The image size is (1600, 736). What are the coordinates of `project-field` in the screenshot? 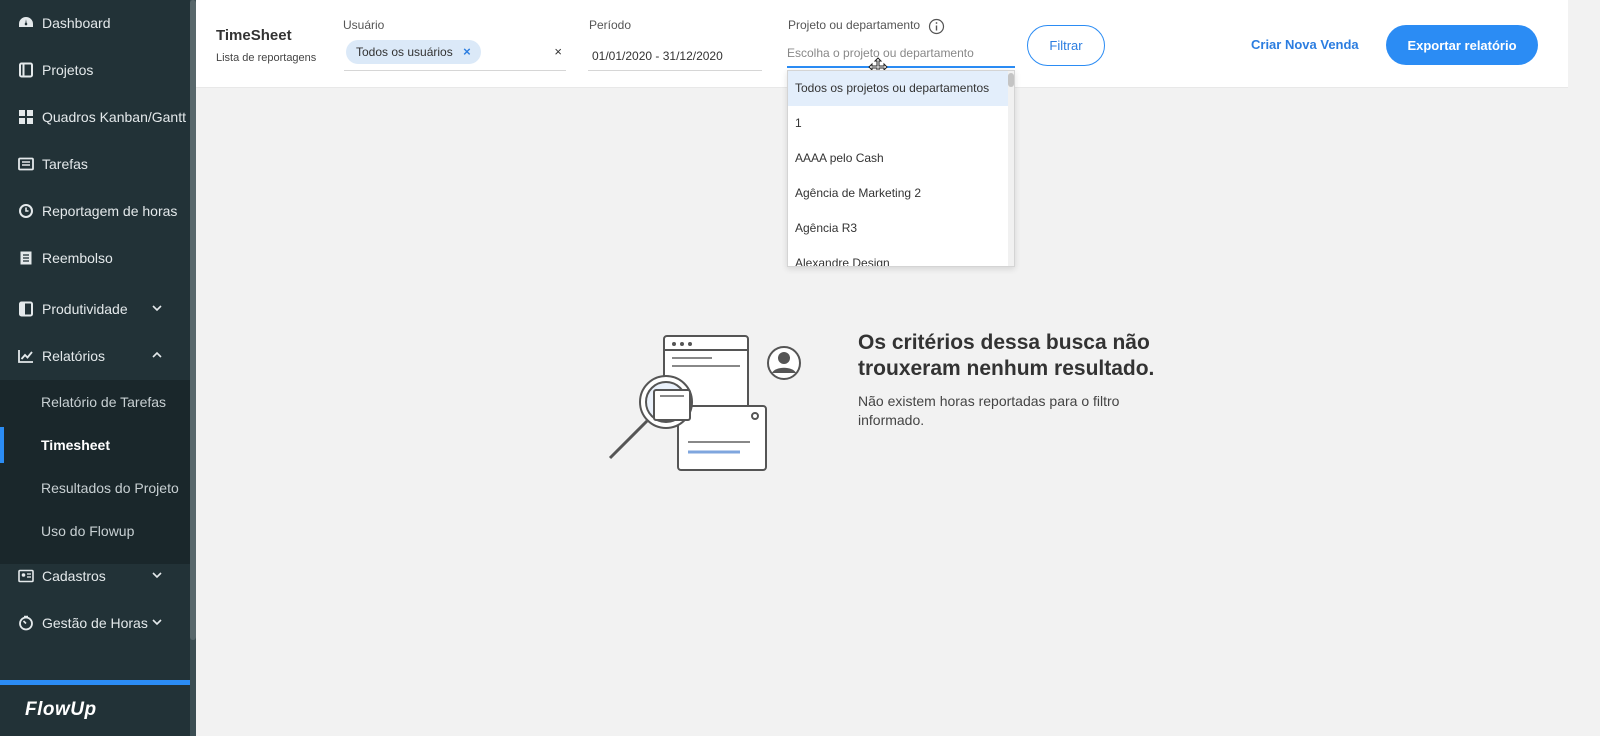 It's located at (901, 54).